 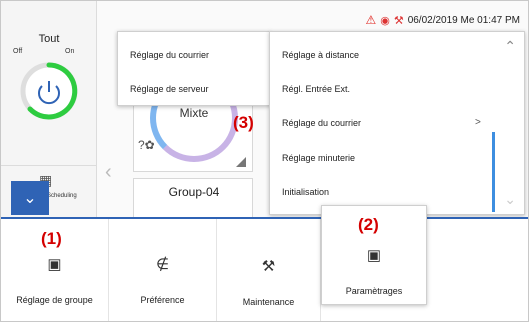 I want to click on power-toggle, so click(x=49, y=91).